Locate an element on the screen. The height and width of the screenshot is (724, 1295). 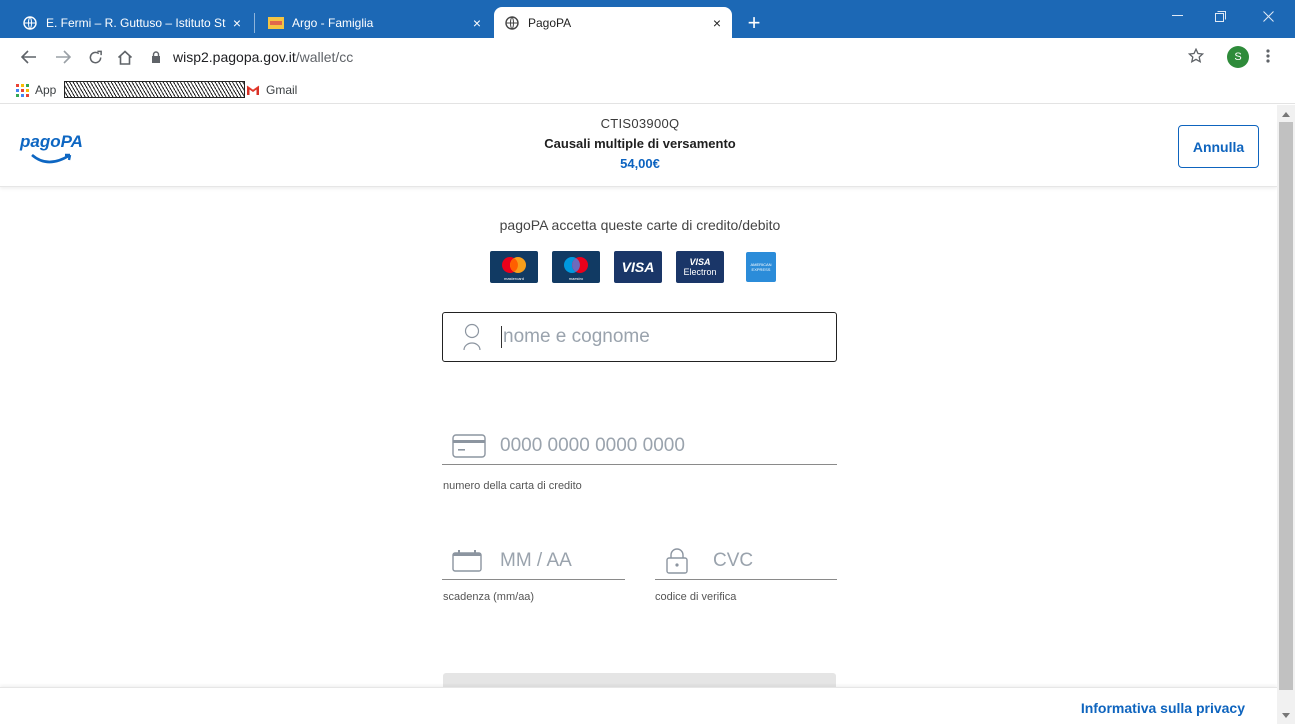
tab-pagopa: PagoPA × is located at coordinates (613, 22).